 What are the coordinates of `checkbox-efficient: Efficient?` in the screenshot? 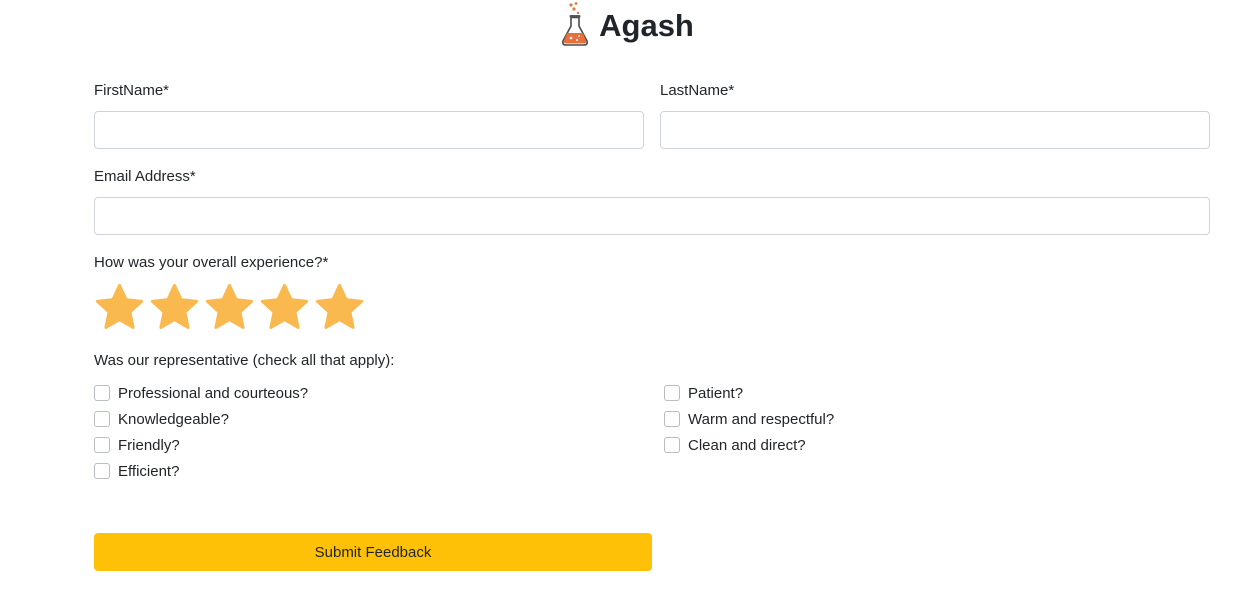 It's located at (136, 471).